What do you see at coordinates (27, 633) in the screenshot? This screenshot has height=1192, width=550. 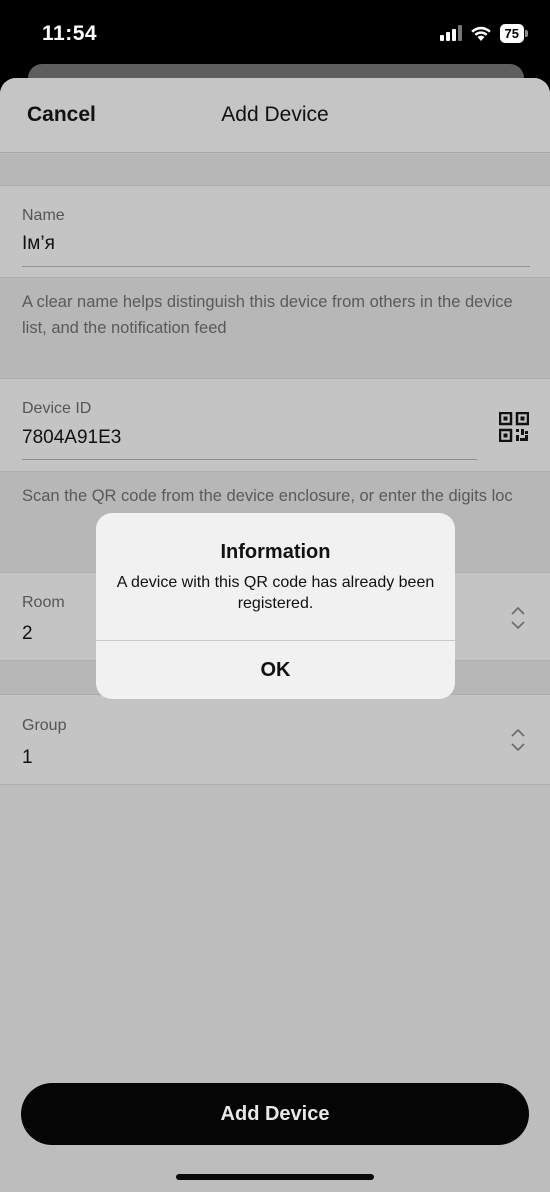 I see `room-value: 2` at bounding box center [27, 633].